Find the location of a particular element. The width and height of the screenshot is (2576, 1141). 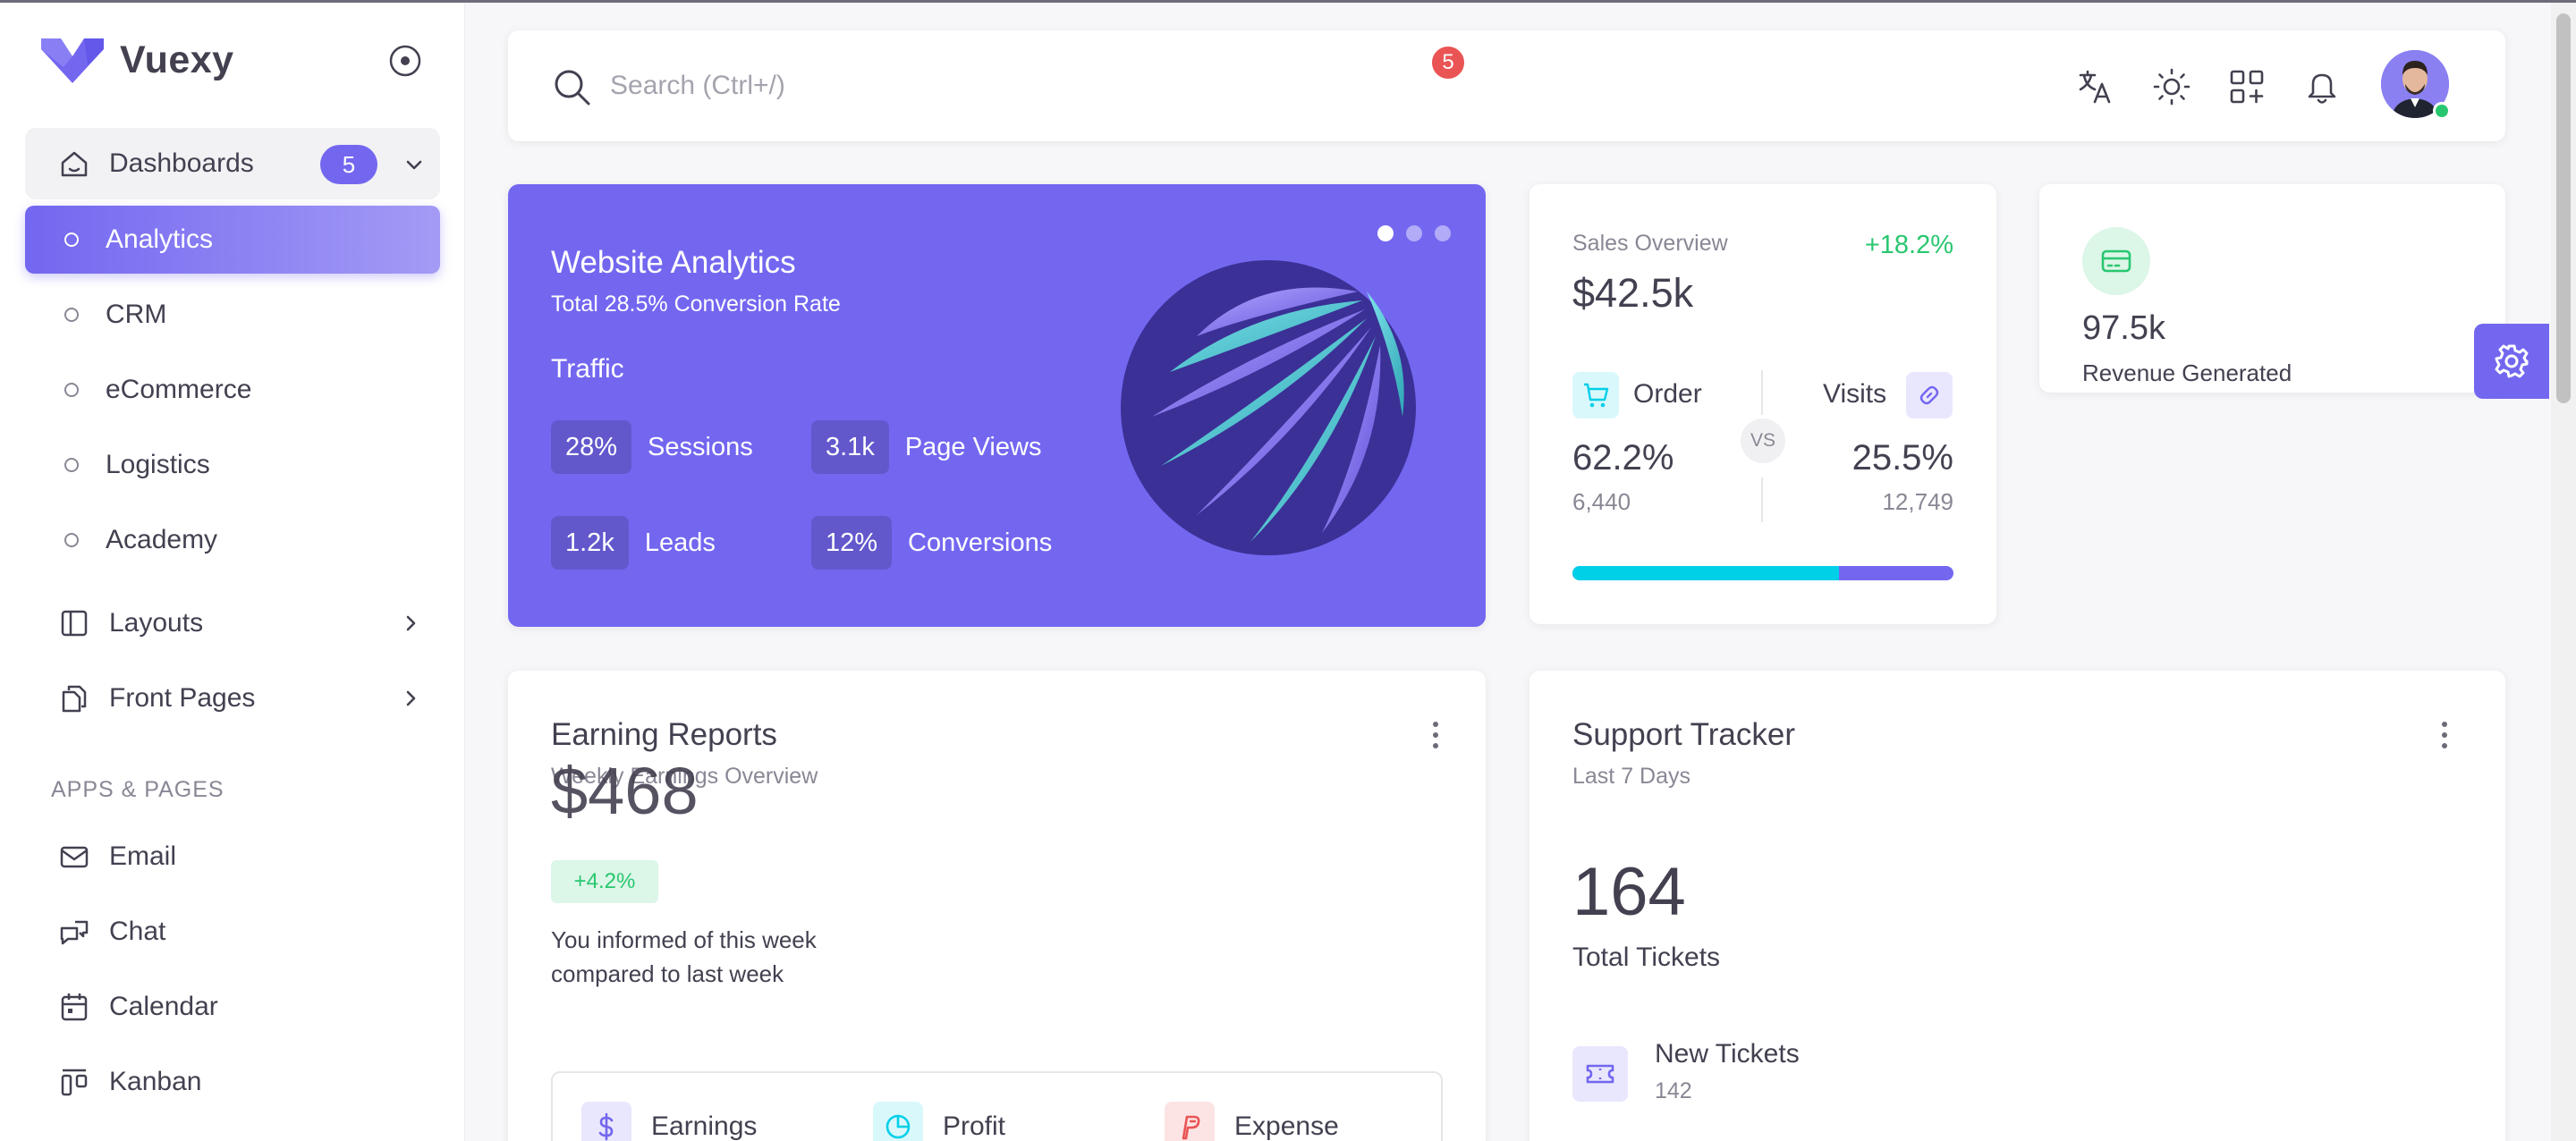

order-count: 6,440 is located at coordinates (1601, 502).